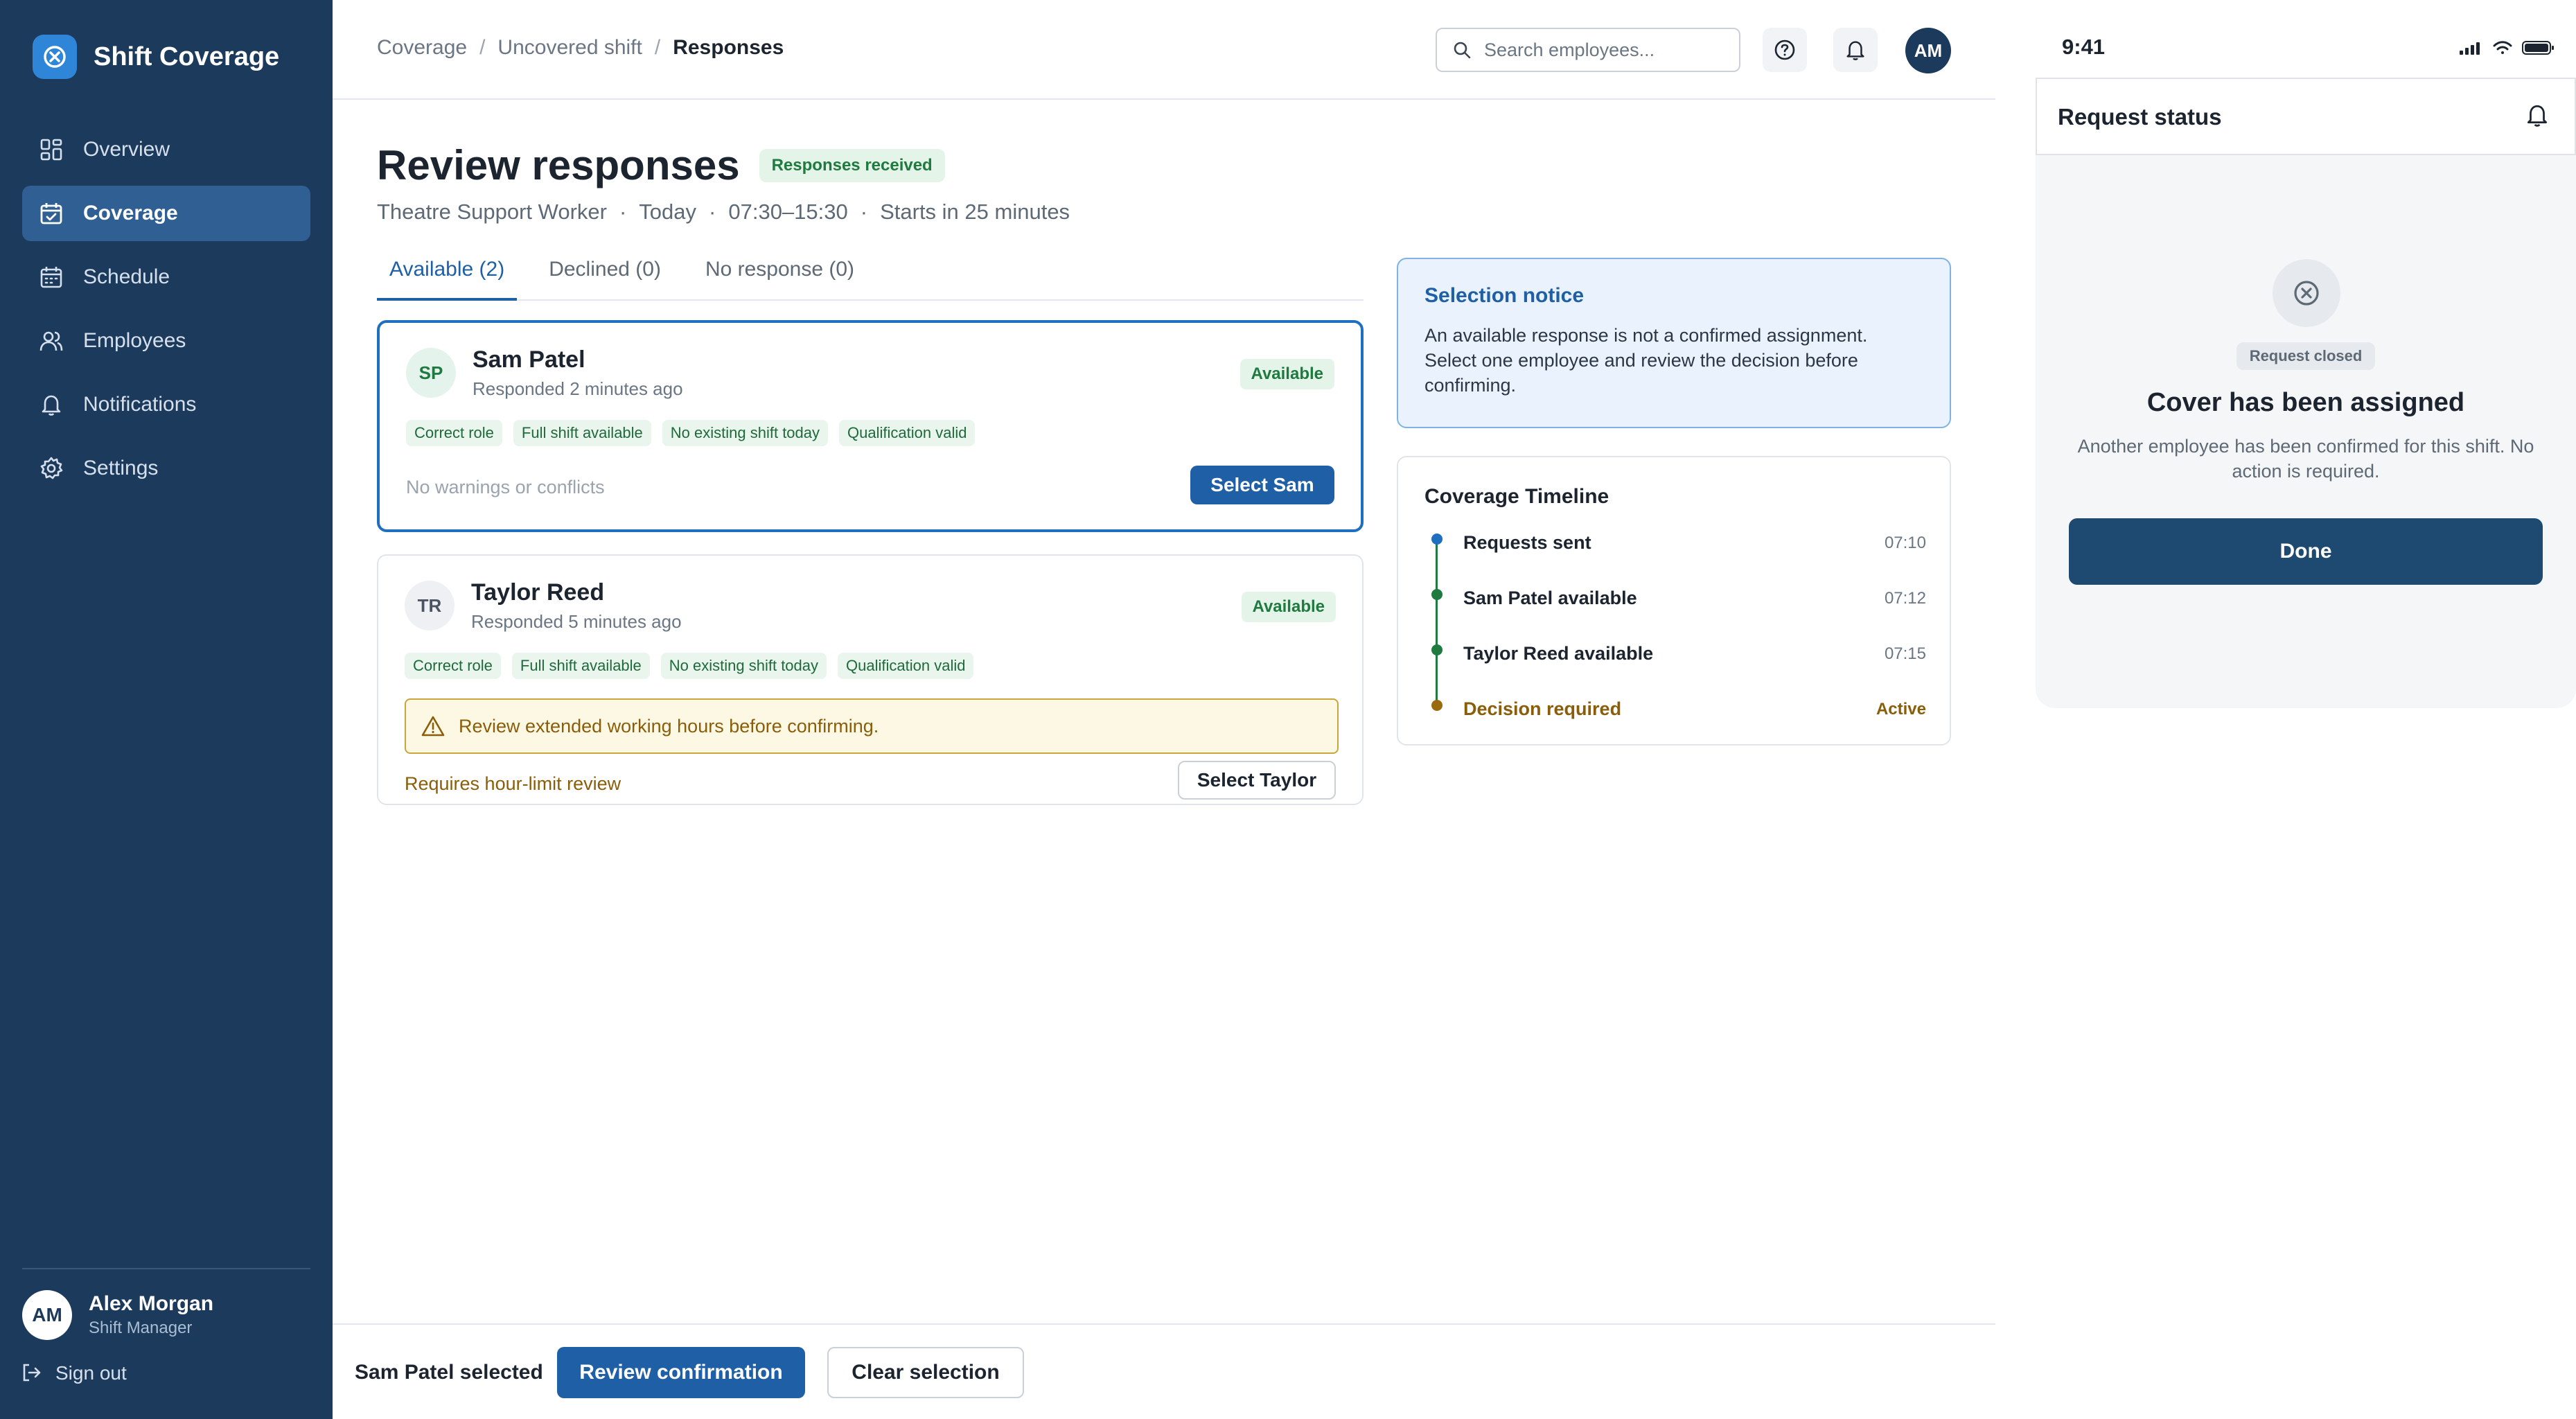 This screenshot has width=2576, height=1419. What do you see at coordinates (166, 405) in the screenshot?
I see `sidebar-item-notifications: Notifications` at bounding box center [166, 405].